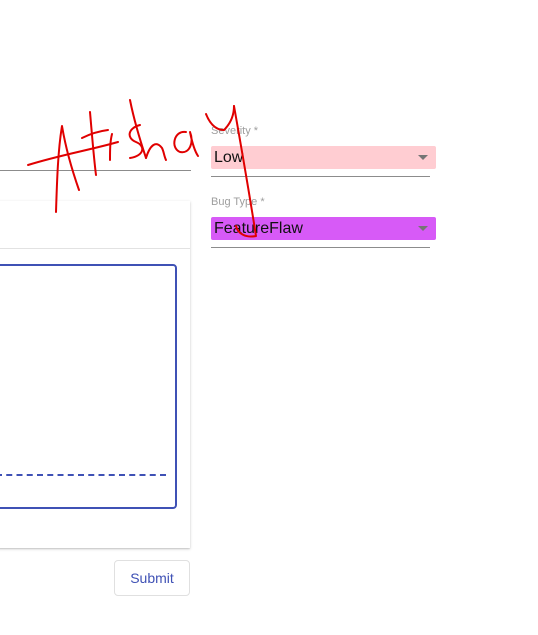 This screenshot has height=635, width=538. I want to click on bug-type-select: FeatureFlaw, so click(323, 228).